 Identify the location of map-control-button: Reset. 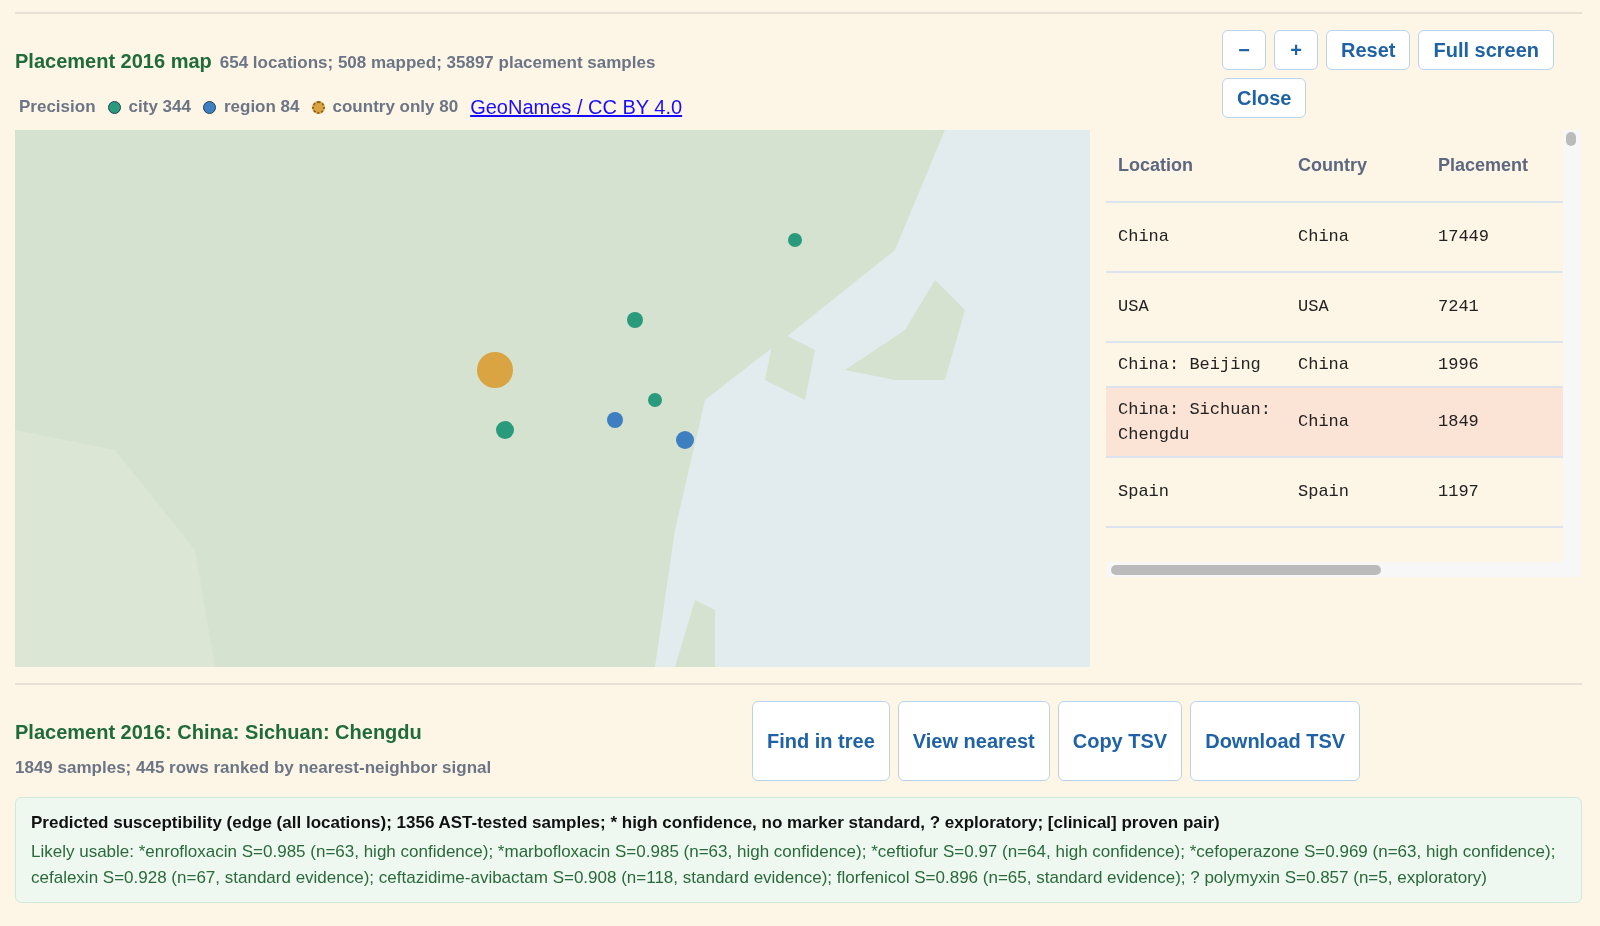
(1368, 50).